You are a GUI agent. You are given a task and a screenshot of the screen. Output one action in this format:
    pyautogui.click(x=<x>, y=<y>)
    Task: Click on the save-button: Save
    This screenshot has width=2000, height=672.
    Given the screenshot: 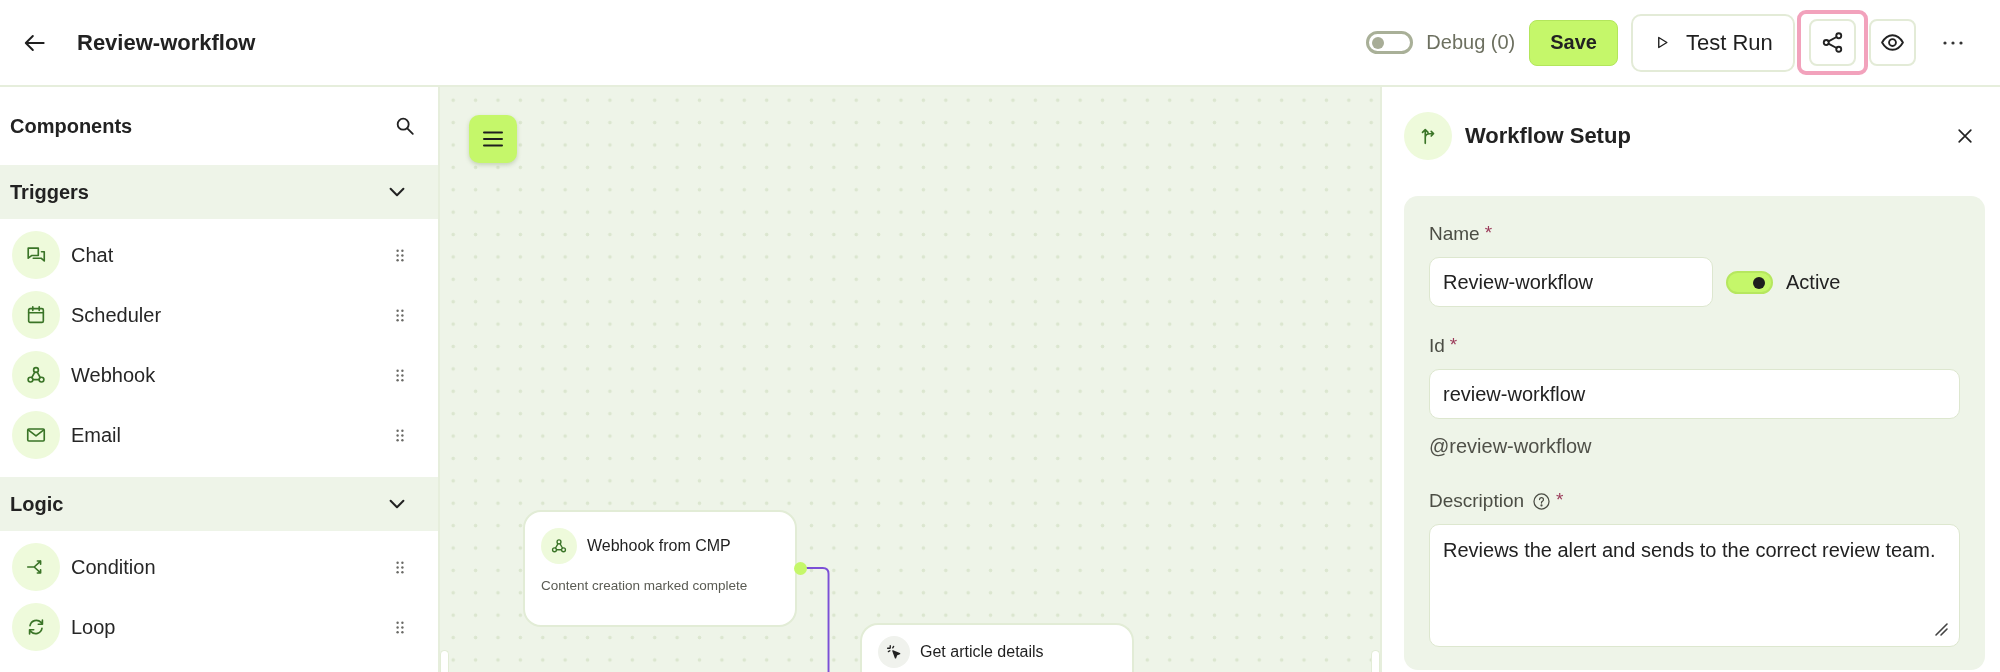 What is the action you would take?
    pyautogui.click(x=1573, y=42)
    